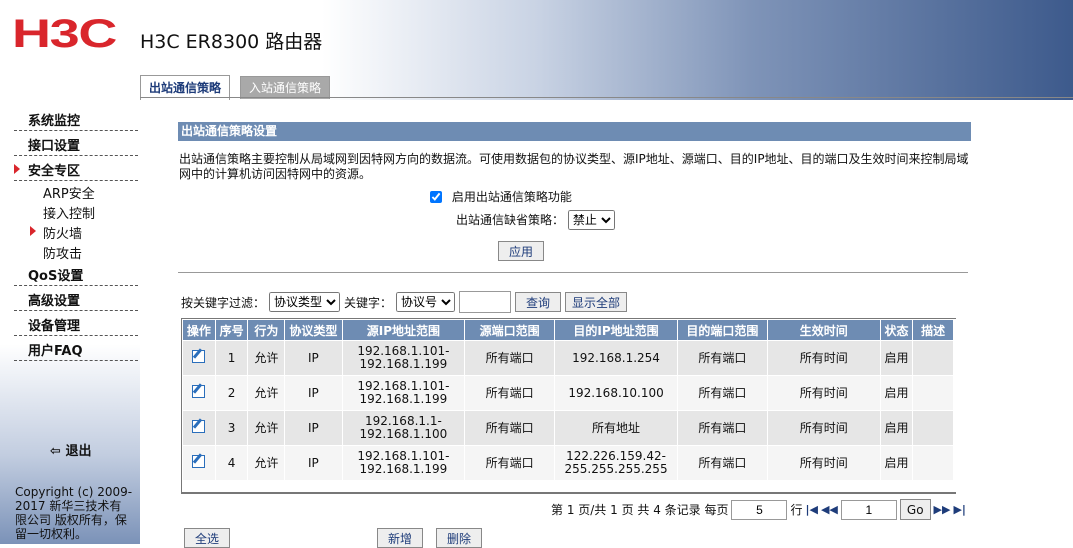 This screenshot has width=1073, height=548. What do you see at coordinates (823, 330) in the screenshot?
I see `col-time: 生效时间` at bounding box center [823, 330].